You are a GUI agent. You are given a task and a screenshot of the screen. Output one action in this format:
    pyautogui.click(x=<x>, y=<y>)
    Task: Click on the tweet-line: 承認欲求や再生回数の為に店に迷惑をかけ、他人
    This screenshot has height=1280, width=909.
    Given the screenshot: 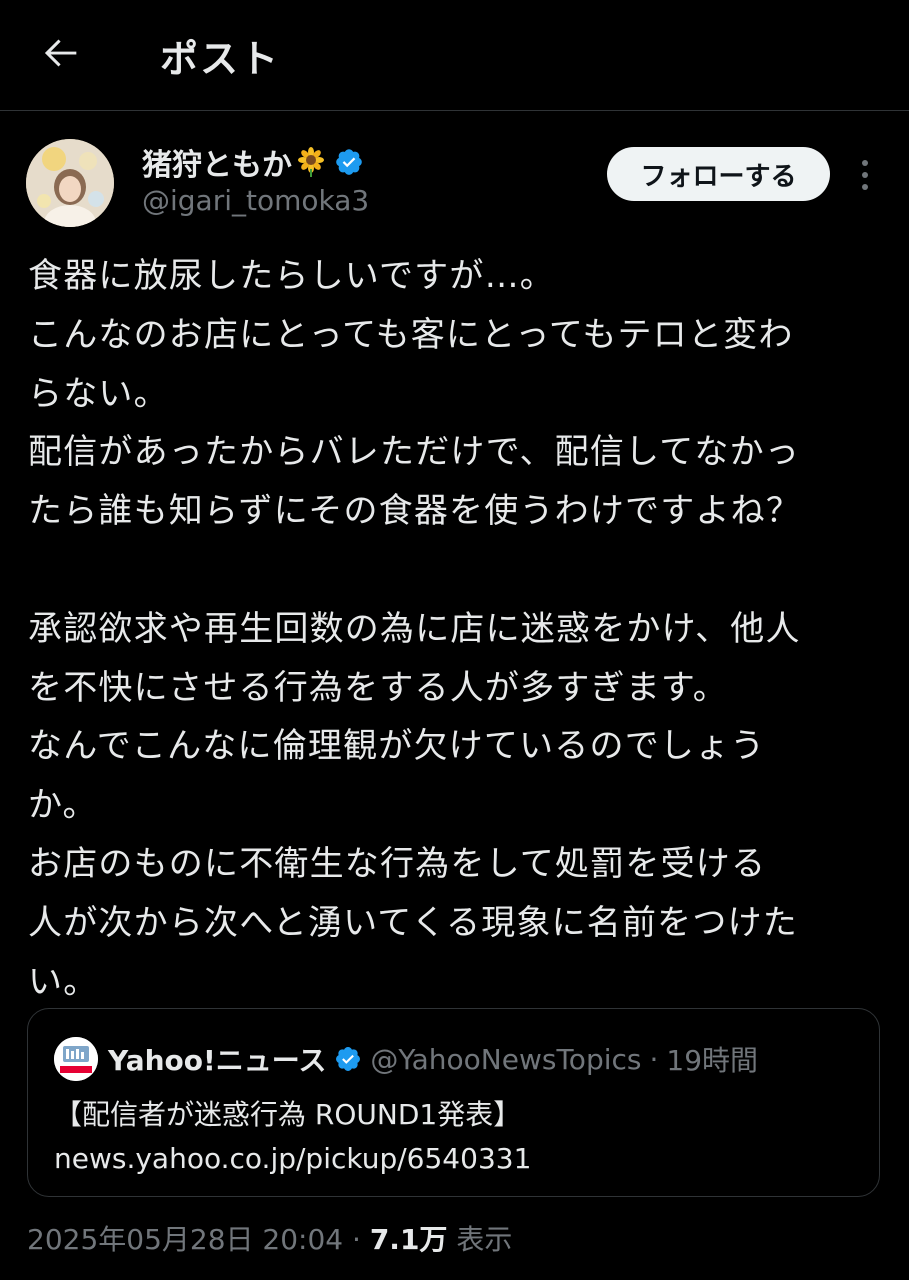 What is the action you would take?
    pyautogui.click(x=414, y=628)
    